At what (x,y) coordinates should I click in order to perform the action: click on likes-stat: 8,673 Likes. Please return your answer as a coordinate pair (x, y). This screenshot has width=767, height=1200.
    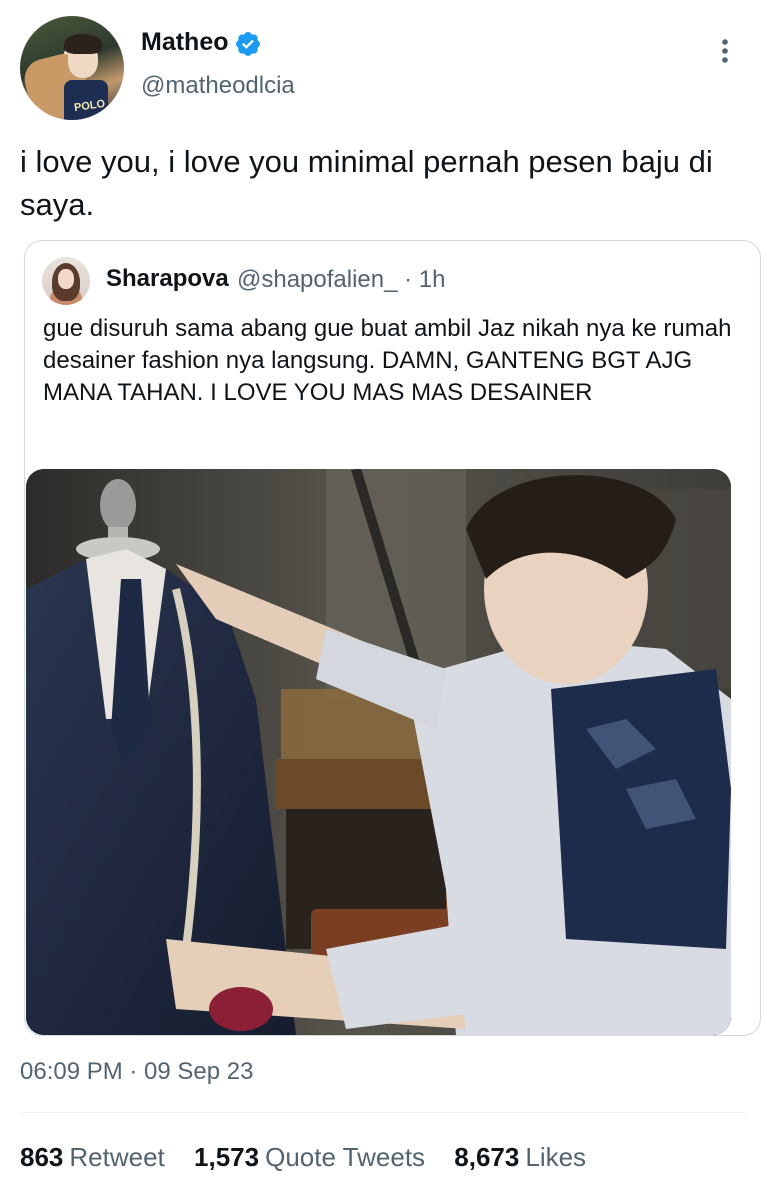
    Looking at the image, I should click on (520, 1157).